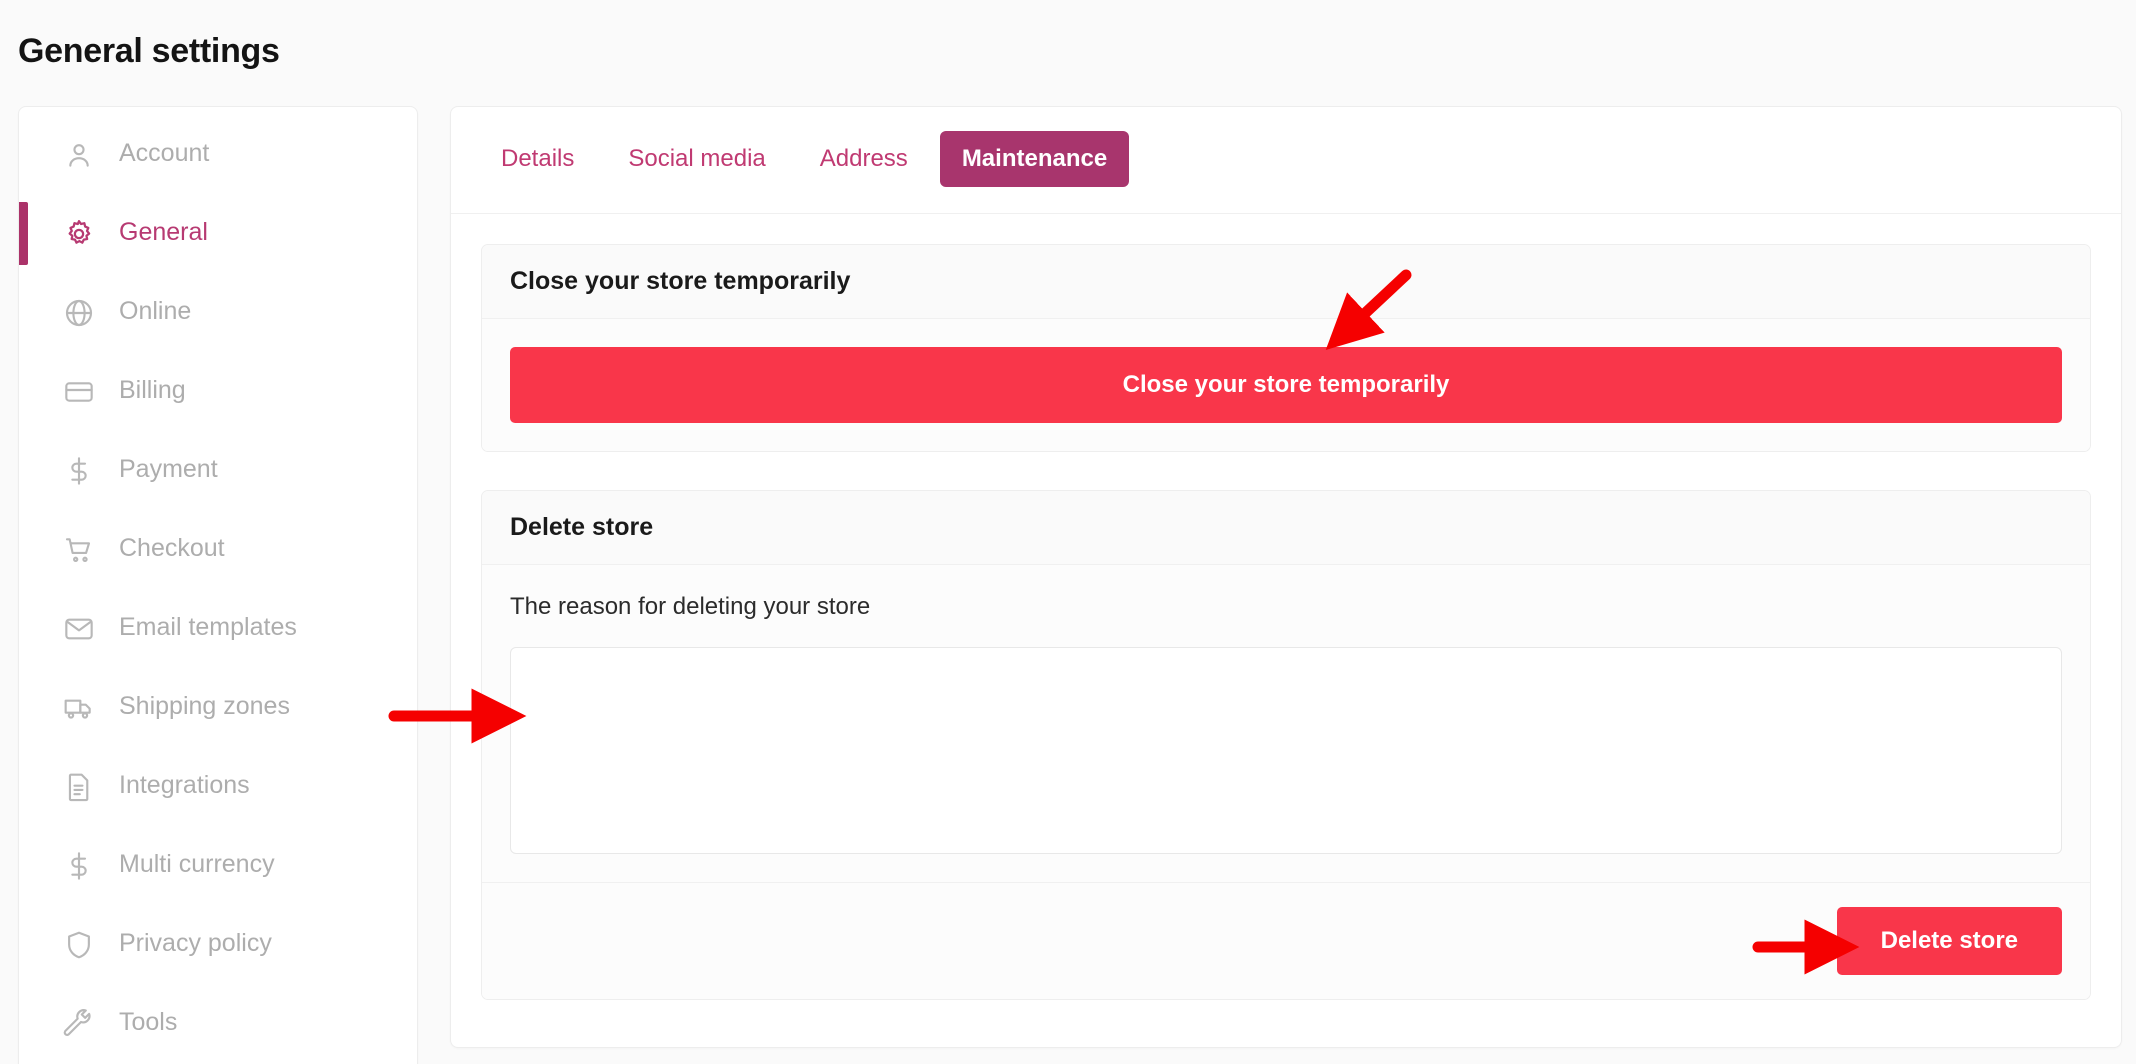 The image size is (2136, 1064). Describe the element at coordinates (1286, 160) in the screenshot. I see `settings-tab-bar: Details Social media Address Maintenance` at that location.